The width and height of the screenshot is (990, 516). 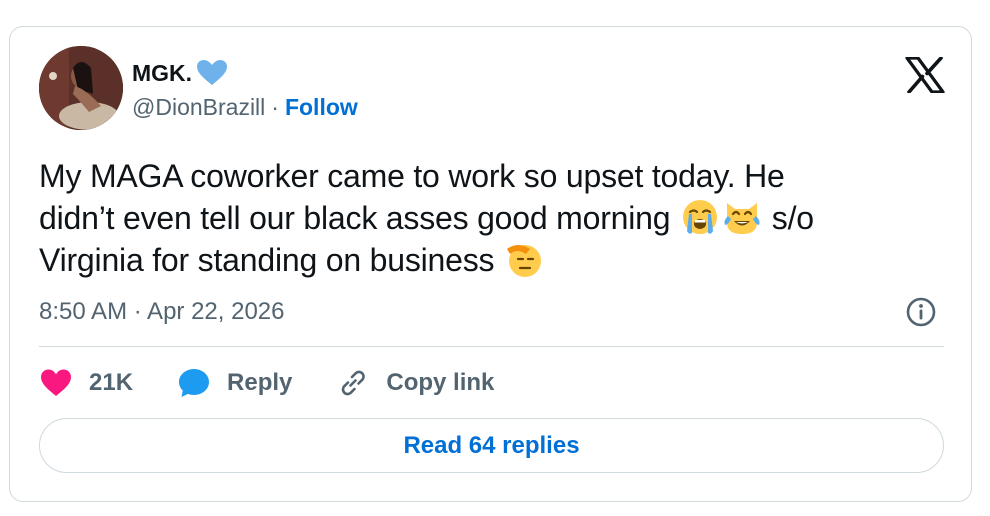 I want to click on link-icon, so click(x=353, y=383).